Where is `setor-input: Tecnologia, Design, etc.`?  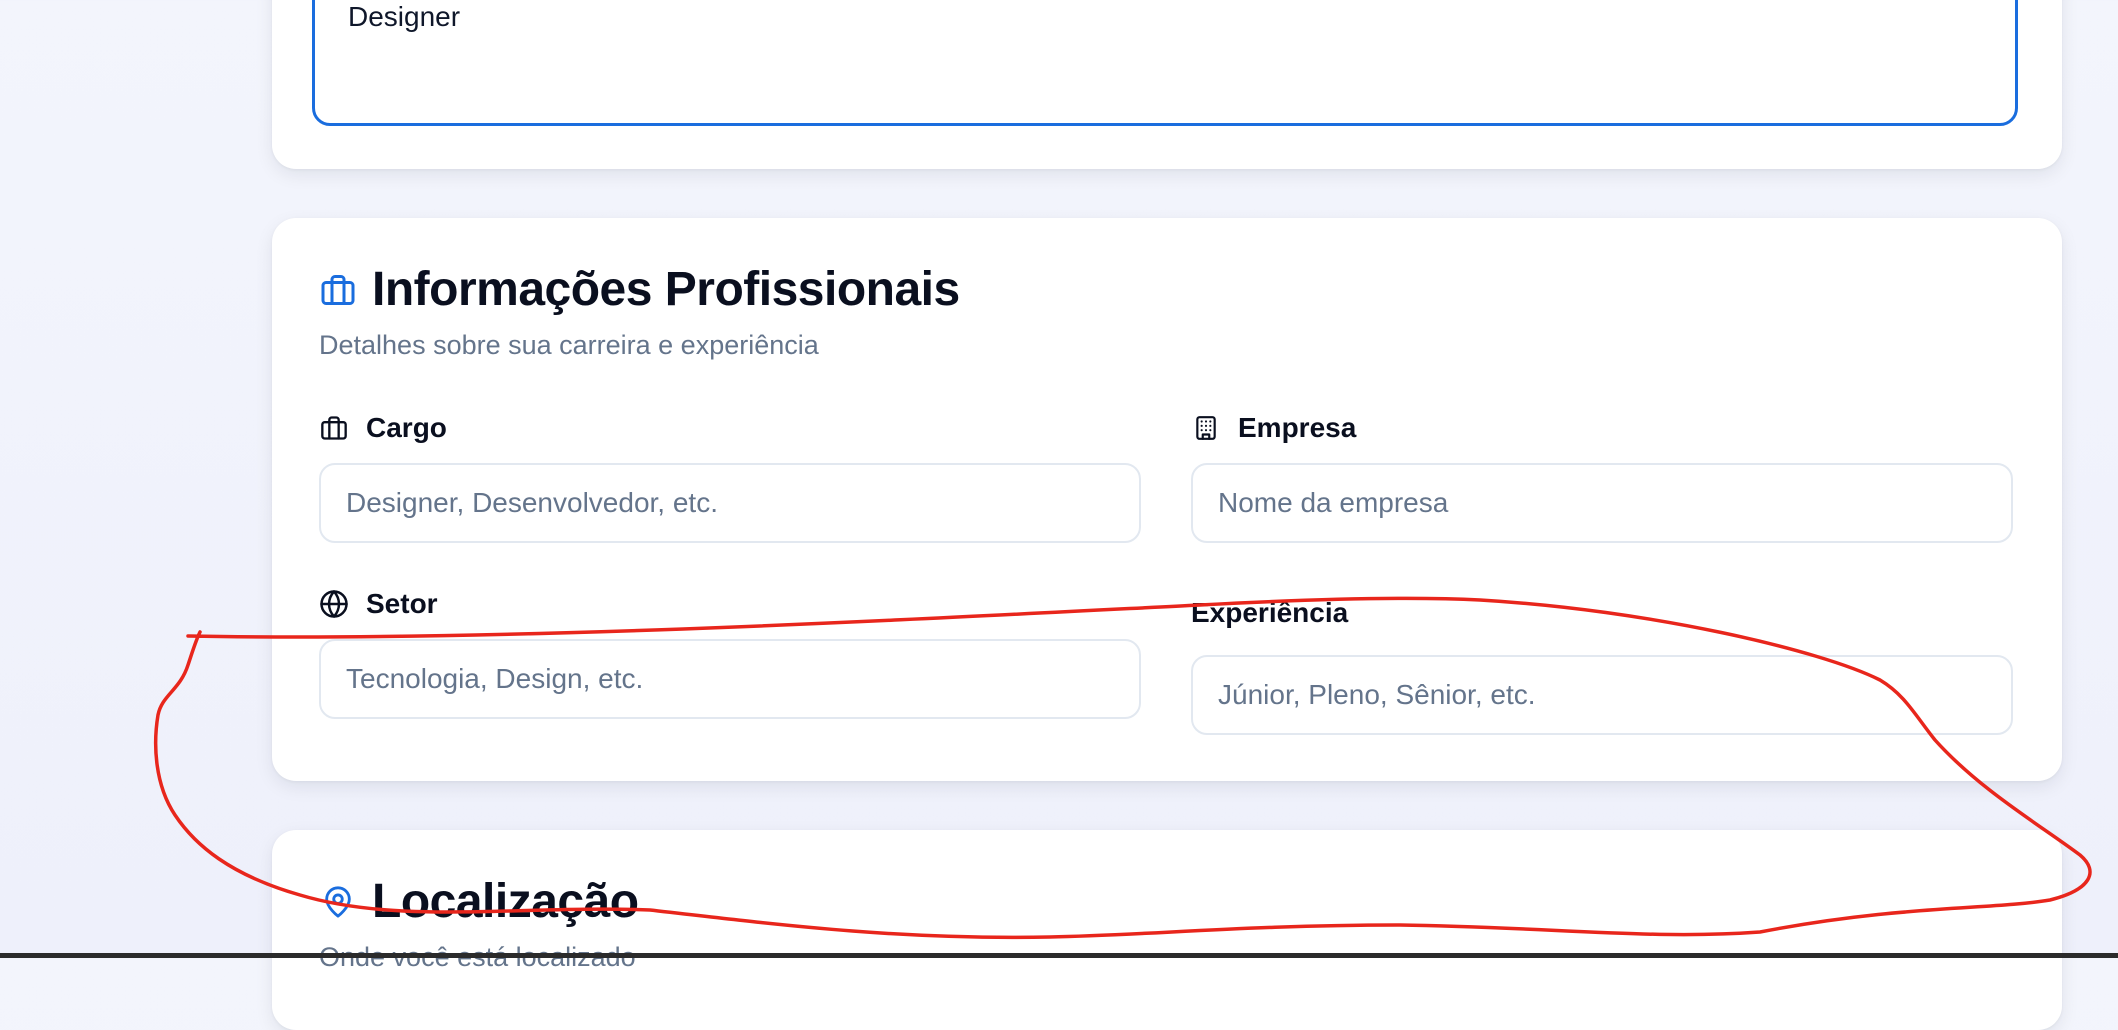
setor-input: Tecnologia, Design, etc. is located at coordinates (730, 679).